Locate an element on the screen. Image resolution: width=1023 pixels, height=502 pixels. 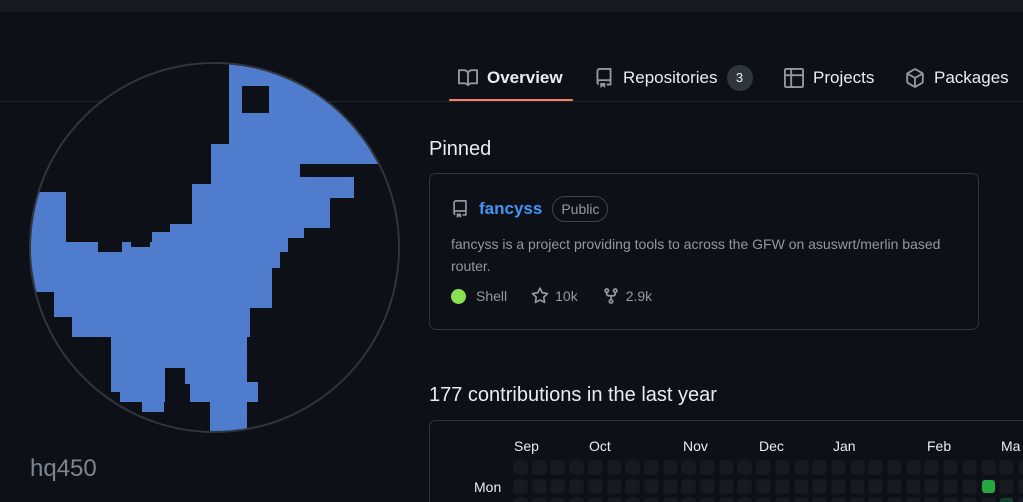
tab-projects: Projects is located at coordinates (829, 78).